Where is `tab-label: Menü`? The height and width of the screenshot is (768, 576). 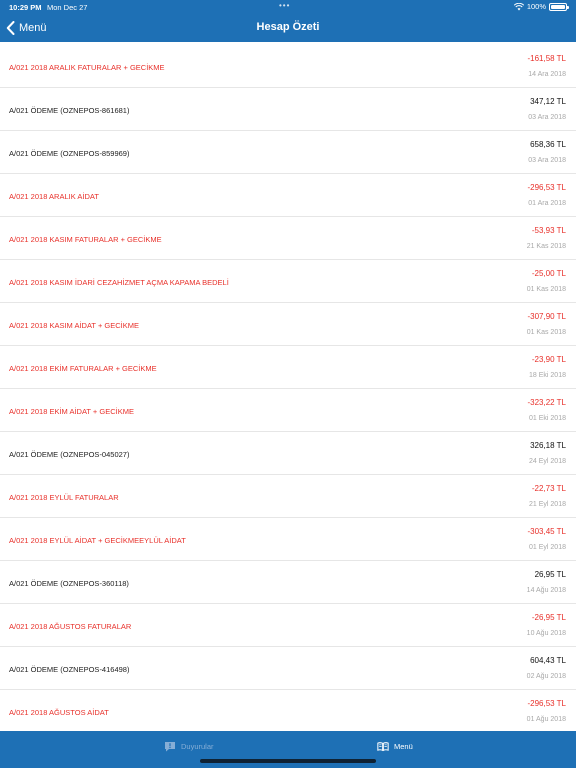
tab-label: Menü is located at coordinates (403, 746).